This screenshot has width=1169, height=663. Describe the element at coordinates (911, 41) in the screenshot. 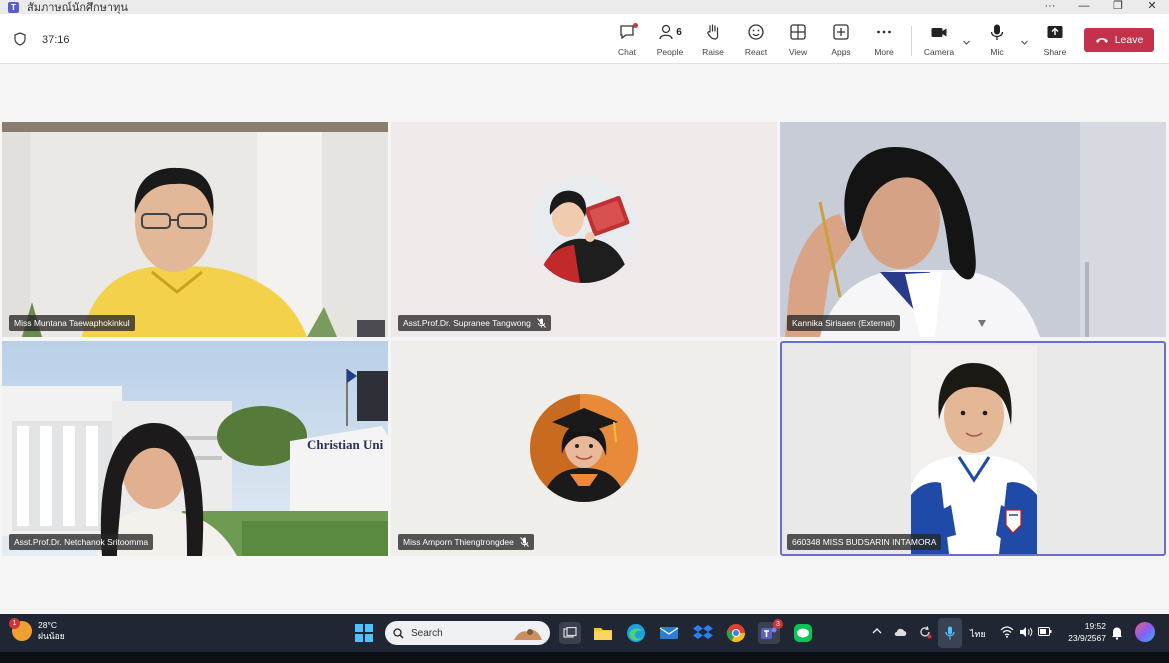

I see `toolbar-divider` at that location.